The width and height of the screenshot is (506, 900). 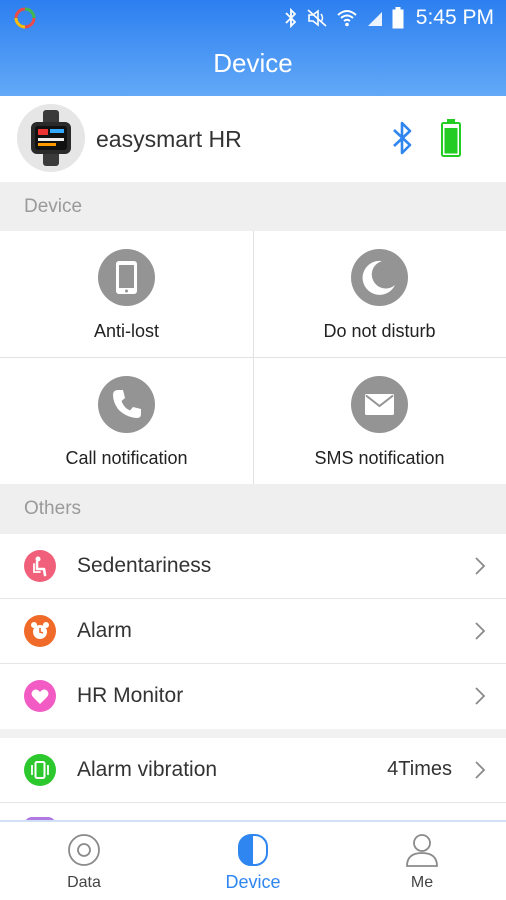 What do you see at coordinates (253, 882) in the screenshot?
I see `nav-label-device: Device` at bounding box center [253, 882].